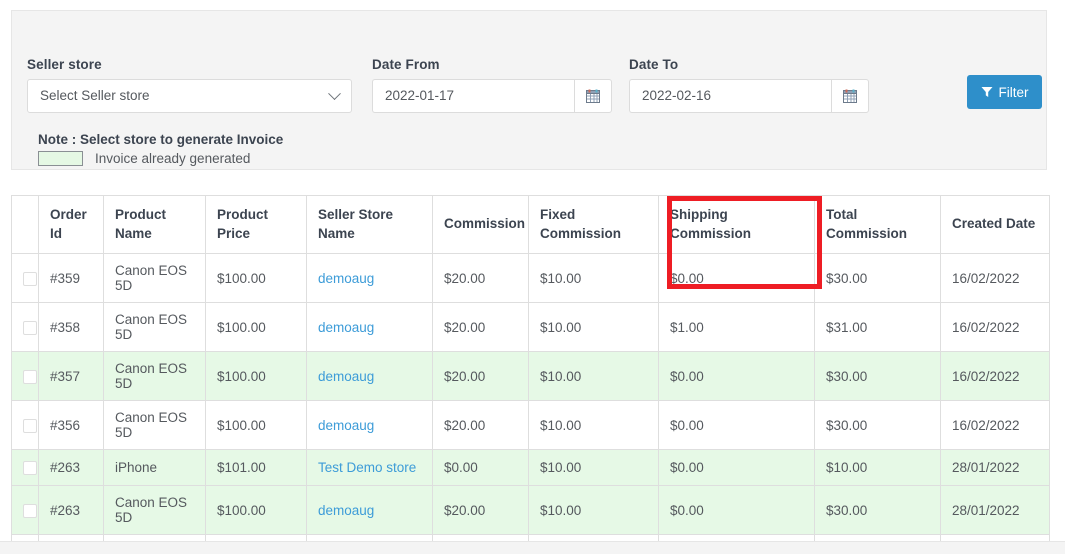 The width and height of the screenshot is (1065, 554). I want to click on th-select-all, so click(25, 224).